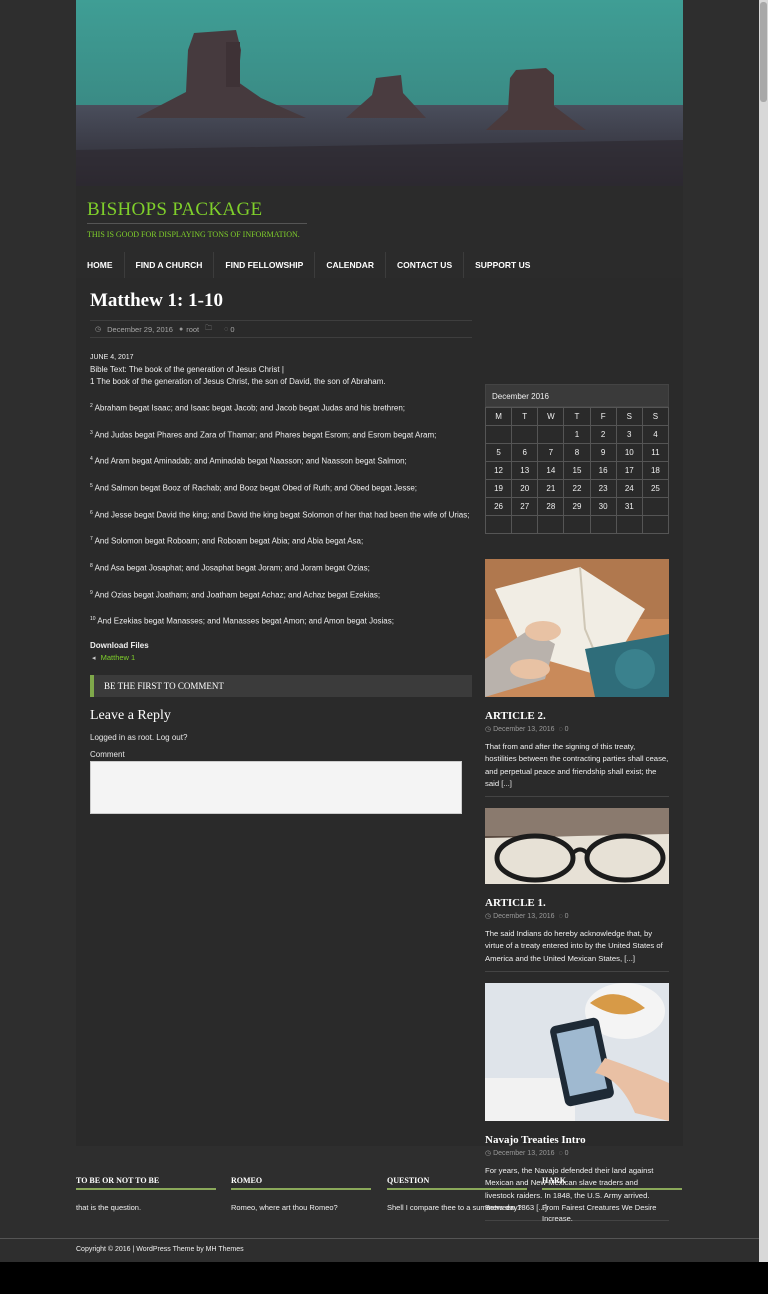 The height and width of the screenshot is (1294, 768). What do you see at coordinates (232, 329) in the screenshot?
I see `post-comment-count: 0` at bounding box center [232, 329].